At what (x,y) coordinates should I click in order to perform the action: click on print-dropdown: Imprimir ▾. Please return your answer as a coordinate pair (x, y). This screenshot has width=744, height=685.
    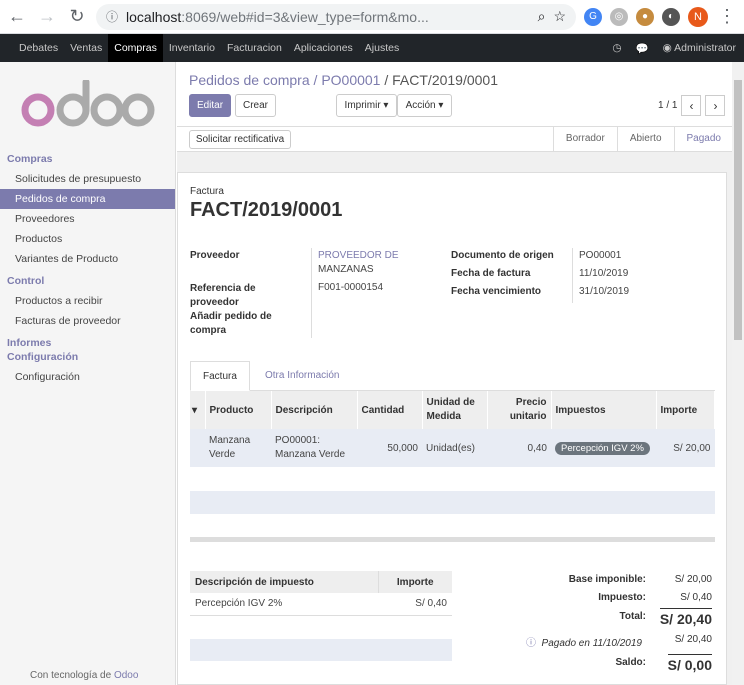
    Looking at the image, I should click on (366, 105).